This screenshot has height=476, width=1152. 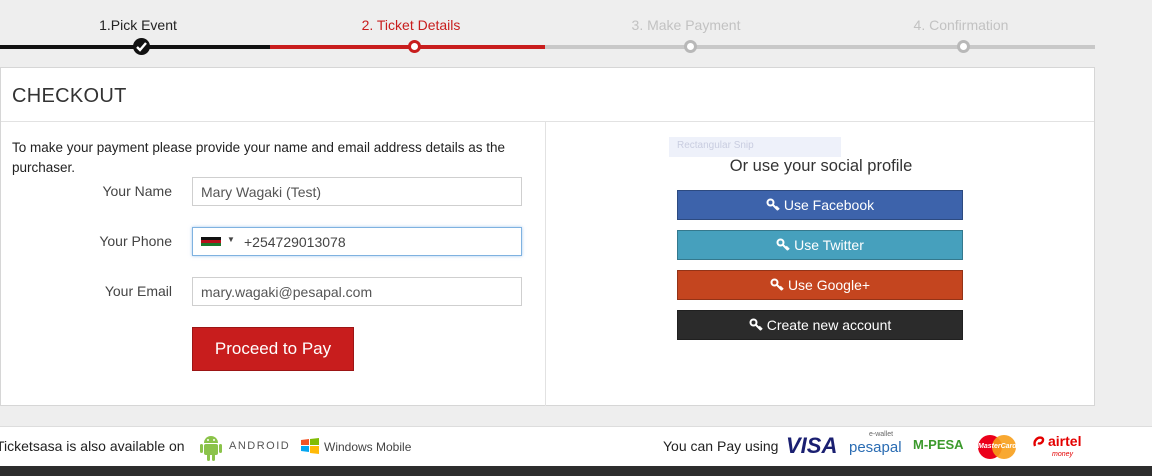 What do you see at coordinates (261, 192) in the screenshot?
I see `name-field-value: Mary Wagaki (Test)` at bounding box center [261, 192].